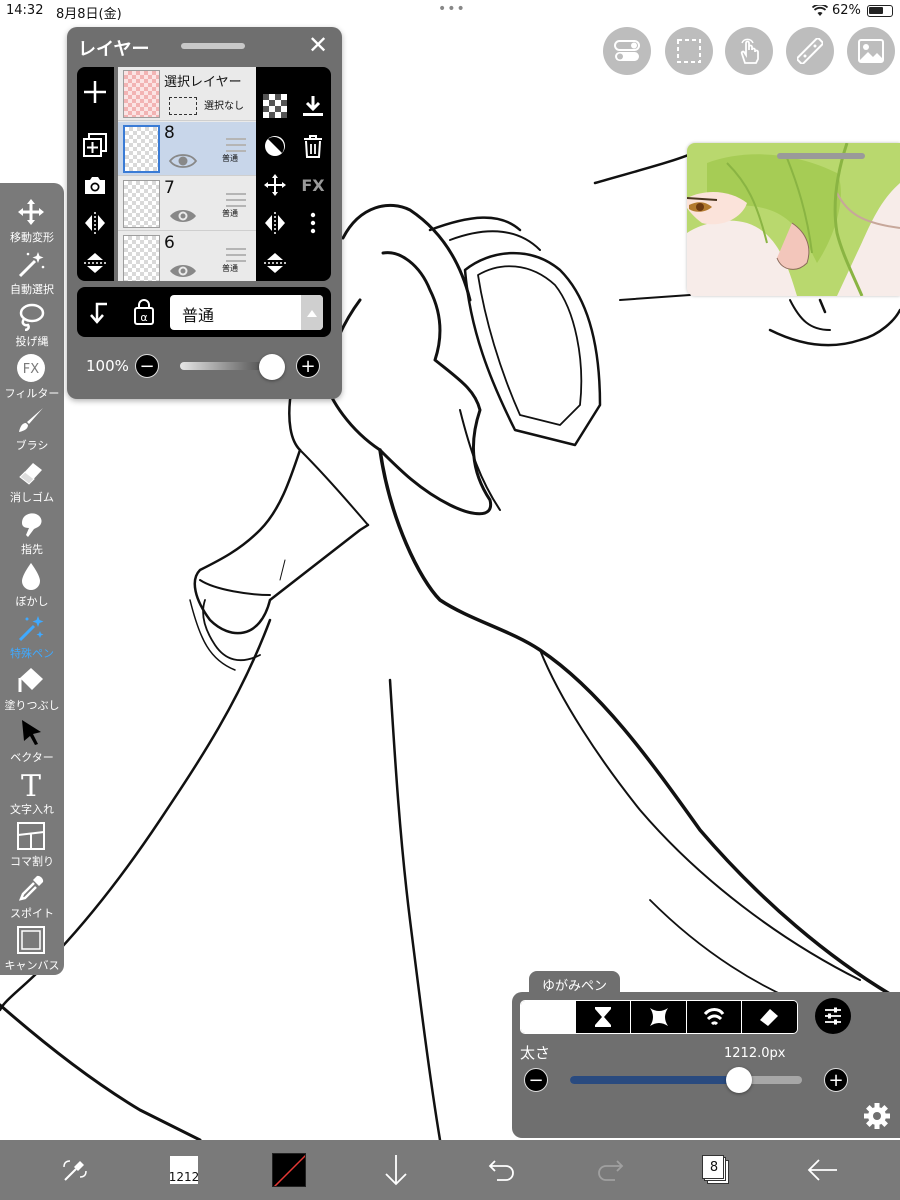 The height and width of the screenshot is (1200, 900). Describe the element at coordinates (187, 204) in the screenshot. I see `layer-row: 7 普通` at that location.